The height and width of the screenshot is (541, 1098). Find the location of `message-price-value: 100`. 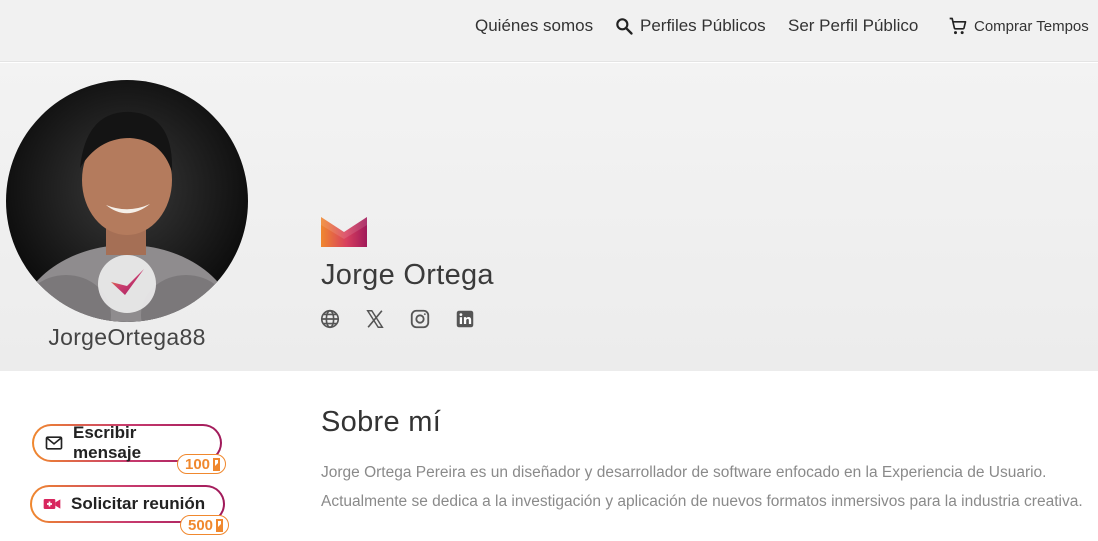

message-price-value: 100 is located at coordinates (198, 464).